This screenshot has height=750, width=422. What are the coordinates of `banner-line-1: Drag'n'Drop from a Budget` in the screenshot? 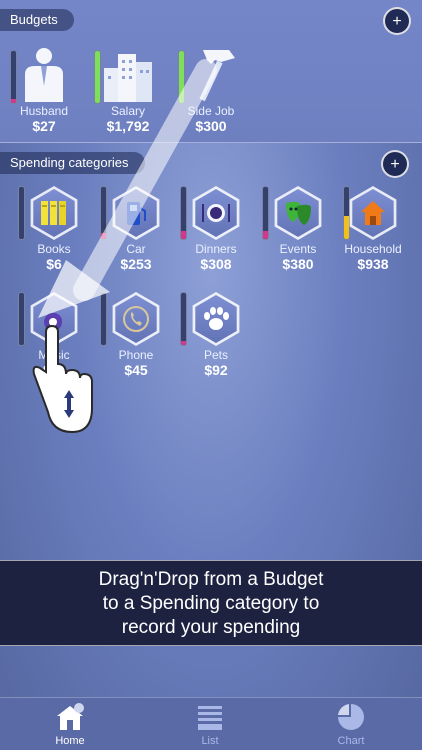 It's located at (211, 579).